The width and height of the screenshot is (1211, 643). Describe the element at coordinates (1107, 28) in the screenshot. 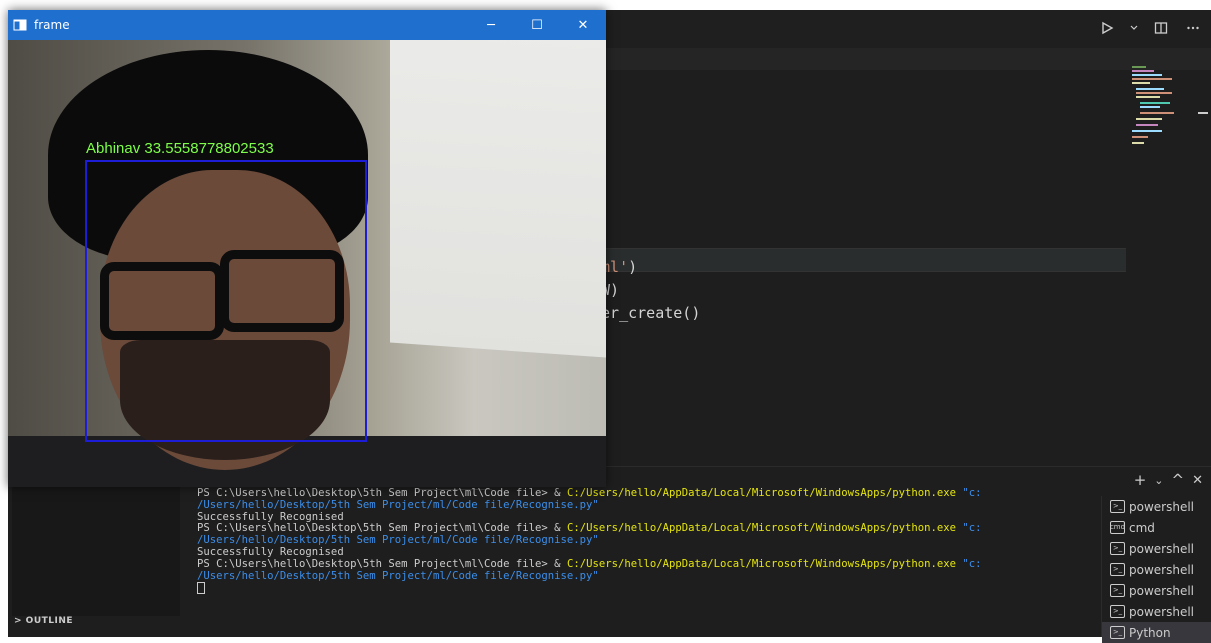

I see `play-icon` at that location.